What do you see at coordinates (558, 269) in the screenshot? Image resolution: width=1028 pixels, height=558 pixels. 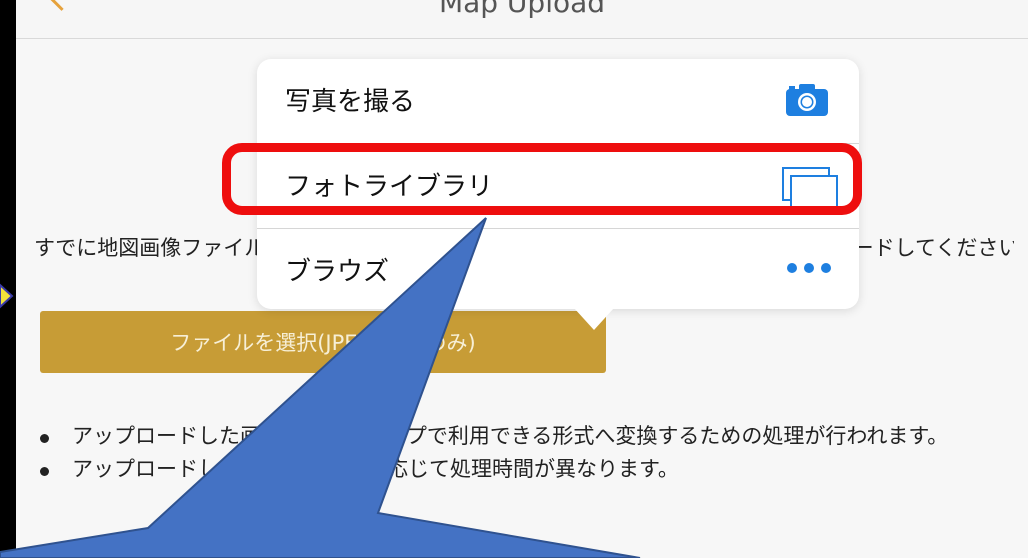 I see `menu-item-browse: ブラウズ` at bounding box center [558, 269].